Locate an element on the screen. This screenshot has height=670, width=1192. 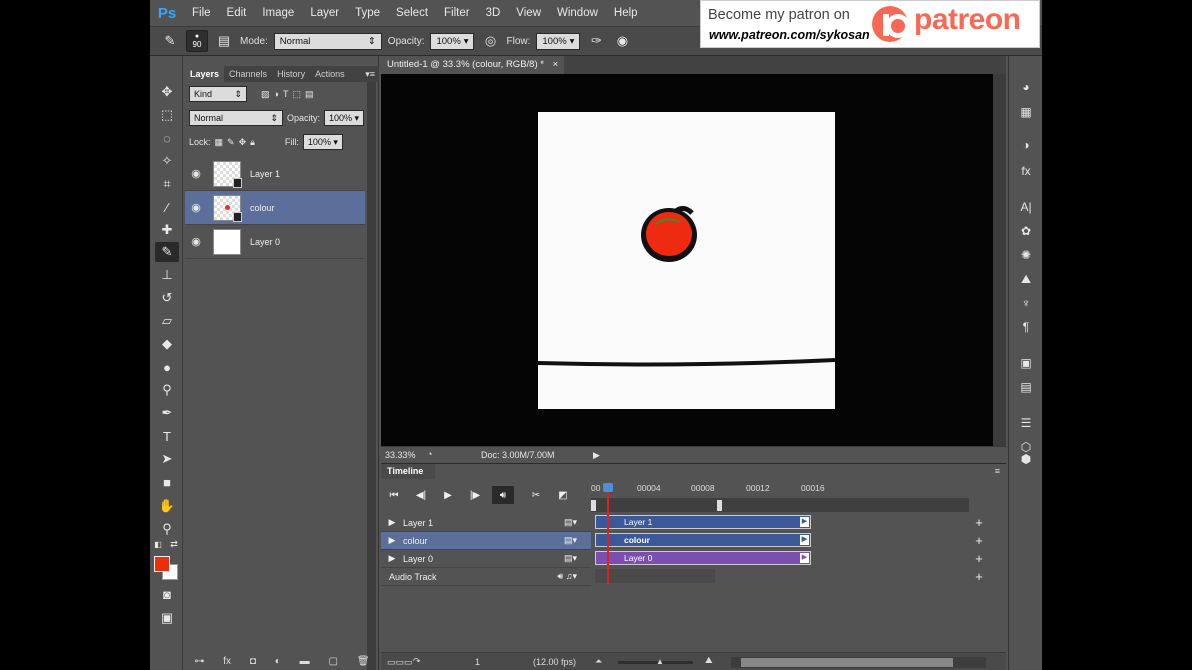
fill-input: 100% ▾ is located at coordinates (322, 142).